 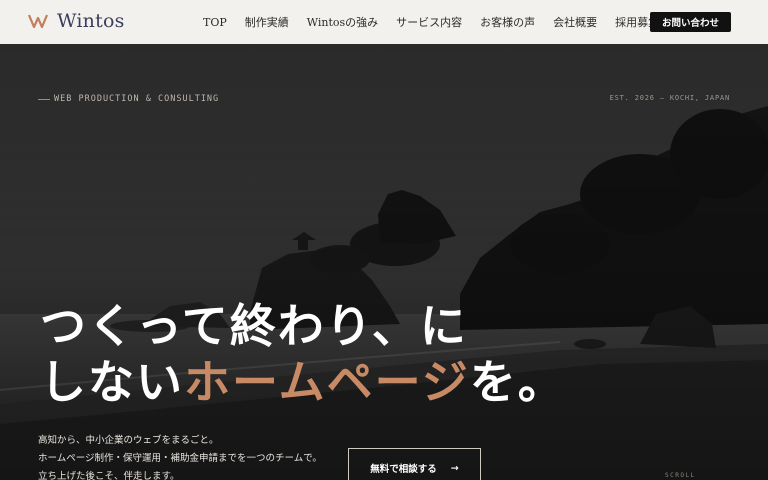 I want to click on headline-highlight: ホームページ, so click(x=327, y=382).